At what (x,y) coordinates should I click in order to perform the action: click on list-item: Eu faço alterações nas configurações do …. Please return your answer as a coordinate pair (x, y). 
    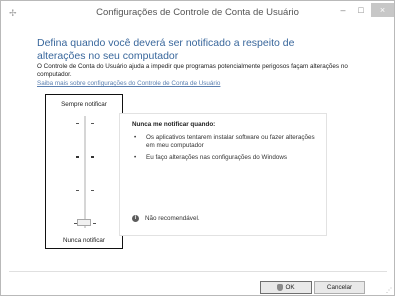
    Looking at the image, I should click on (224, 158).